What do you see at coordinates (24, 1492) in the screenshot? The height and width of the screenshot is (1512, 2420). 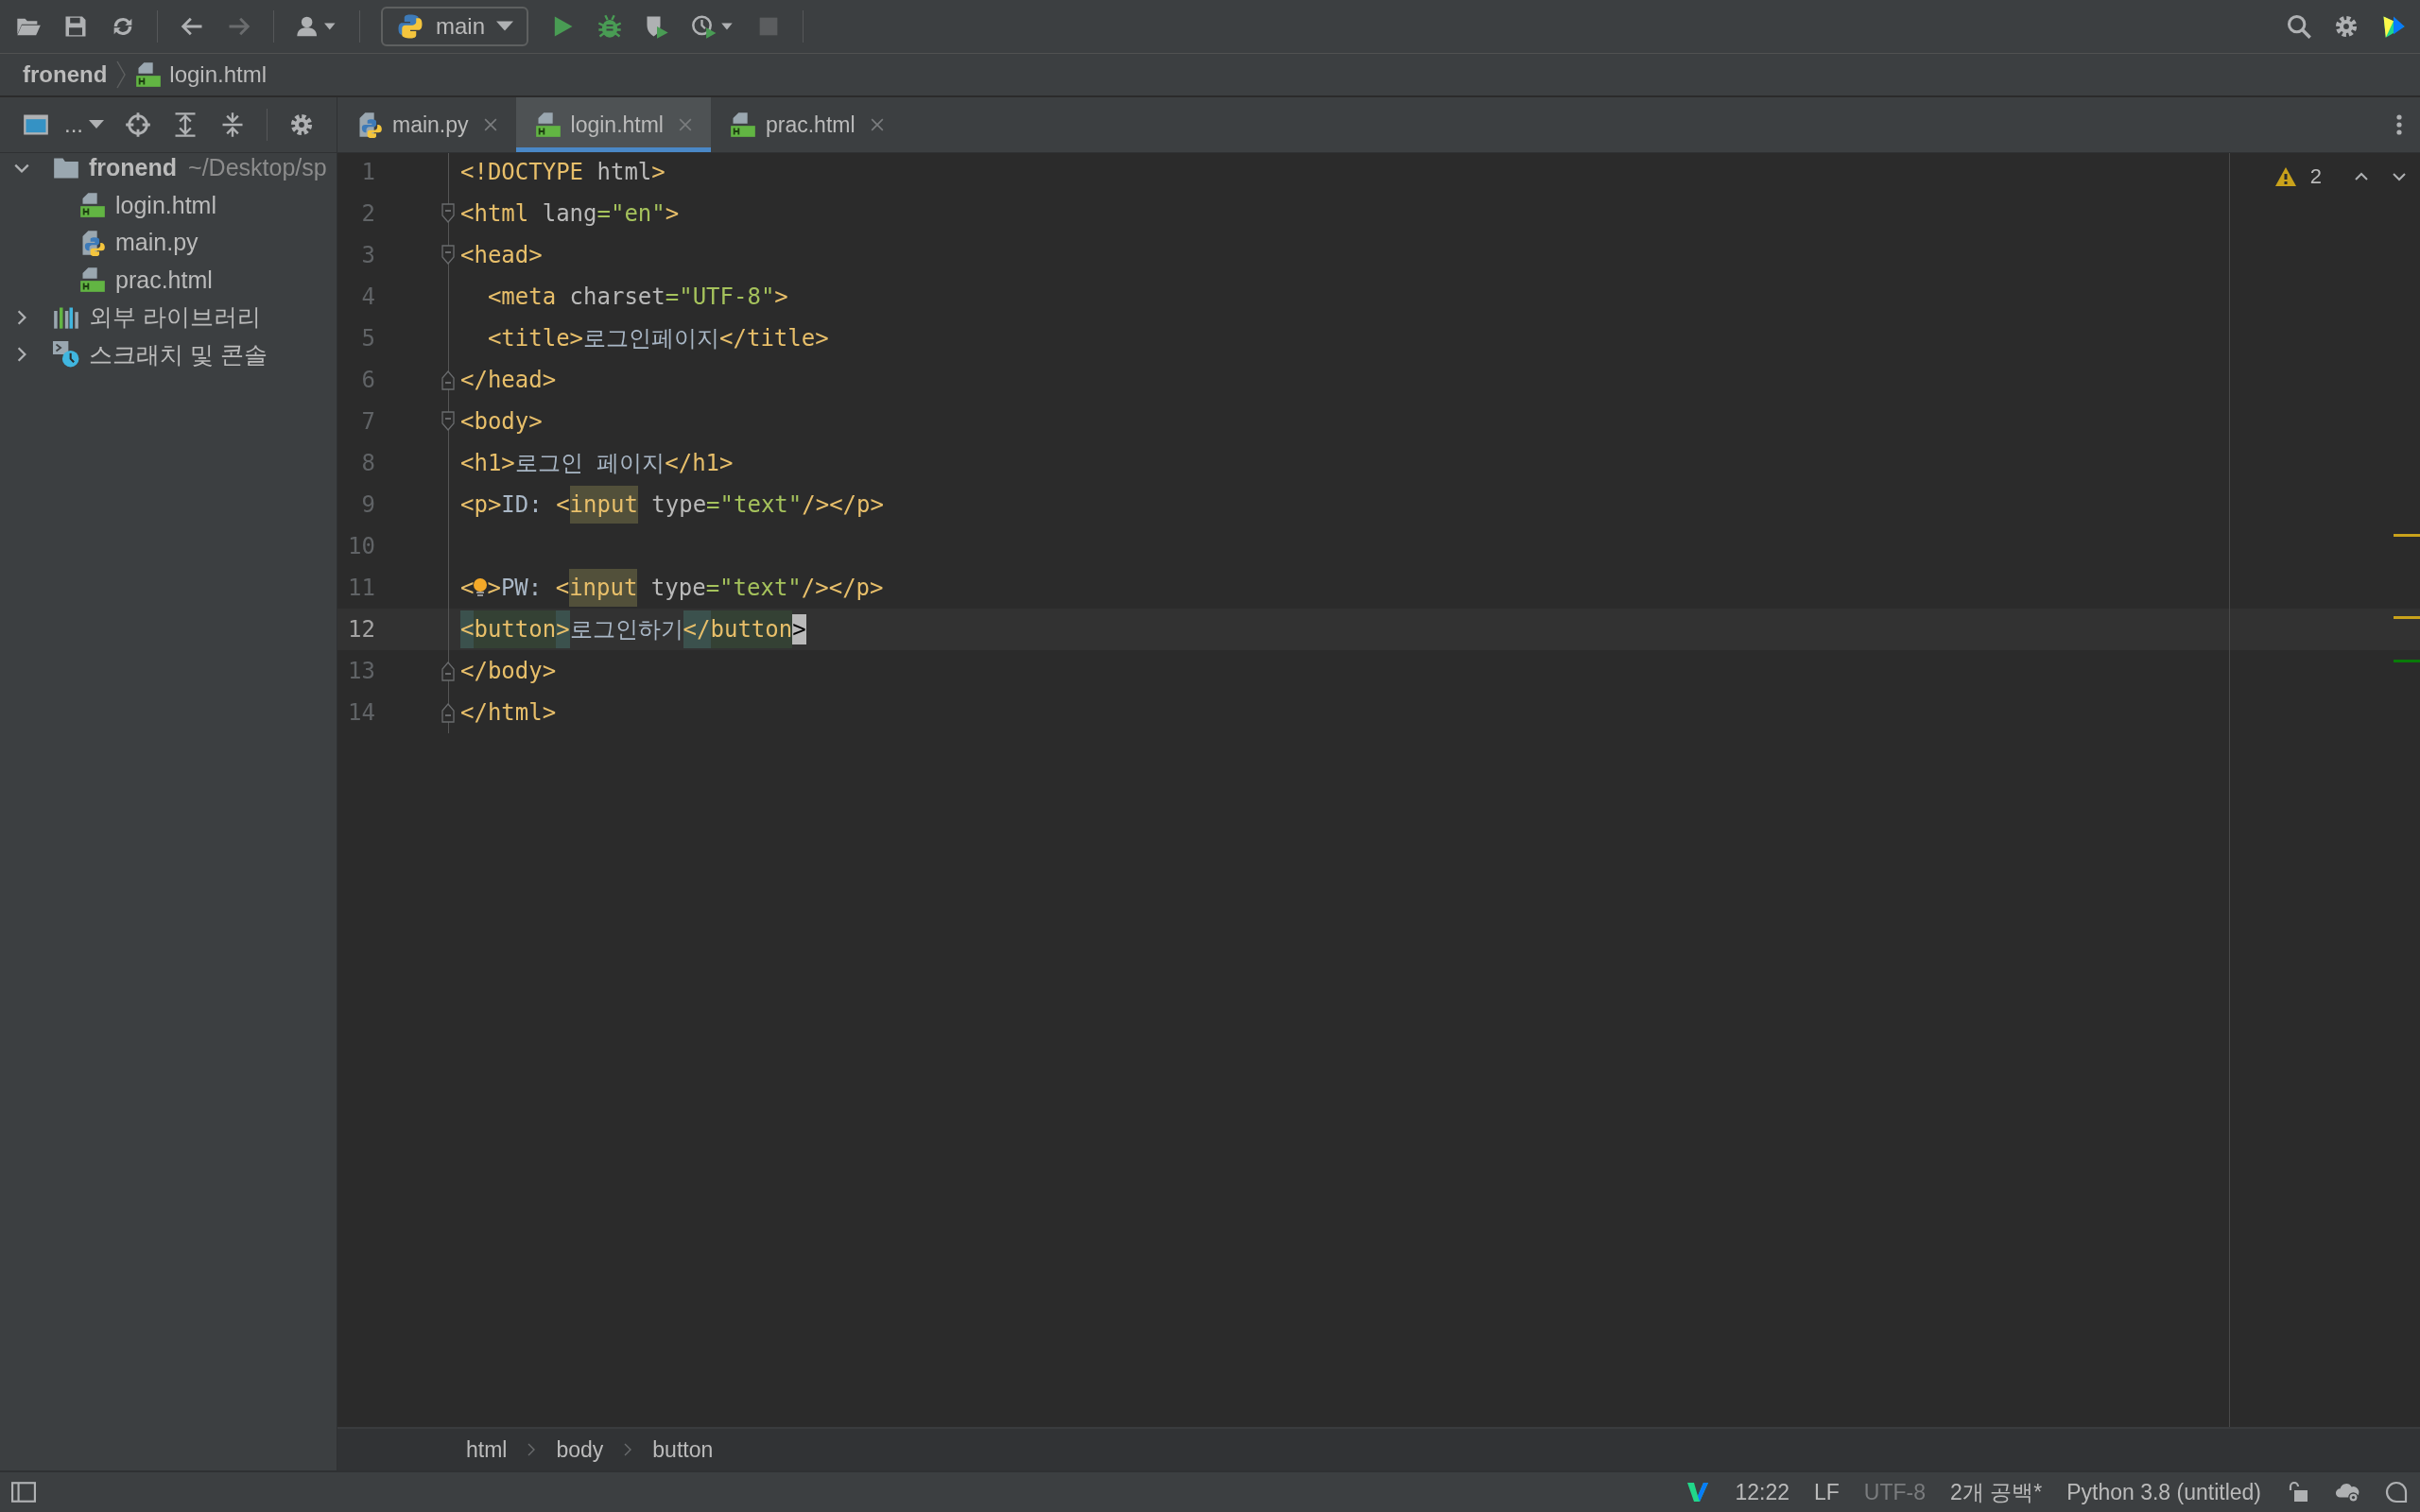 I see `panel-toggle-icon` at bounding box center [24, 1492].